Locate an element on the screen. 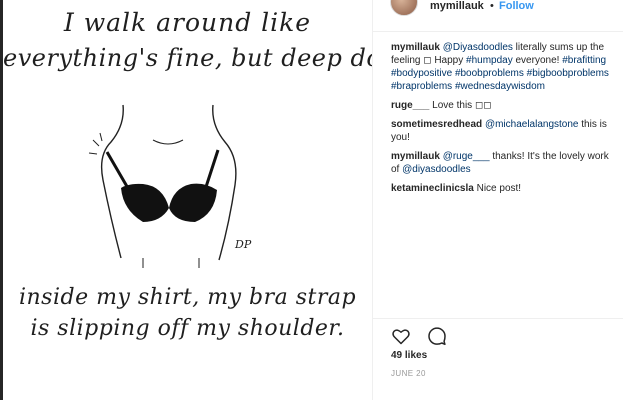 The image size is (623, 400). comment-username: ketamineclinicsla is located at coordinates (432, 188).